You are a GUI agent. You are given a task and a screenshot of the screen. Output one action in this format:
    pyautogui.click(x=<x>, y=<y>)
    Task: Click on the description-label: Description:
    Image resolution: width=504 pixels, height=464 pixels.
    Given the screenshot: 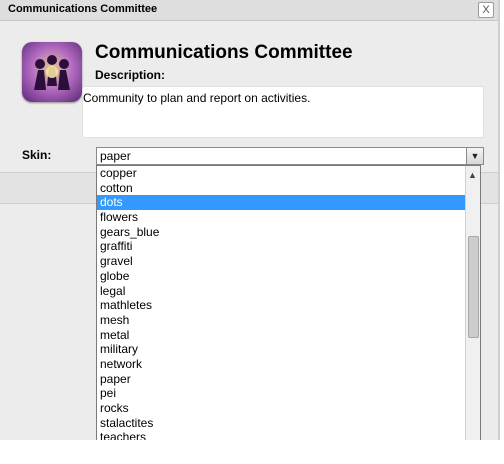 What is the action you would take?
    pyautogui.click(x=130, y=75)
    